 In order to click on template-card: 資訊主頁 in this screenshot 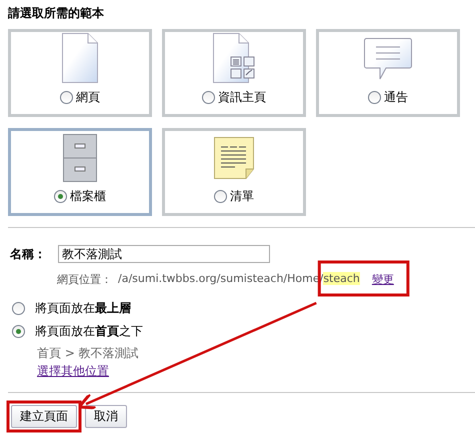, I will do `click(234, 73)`.